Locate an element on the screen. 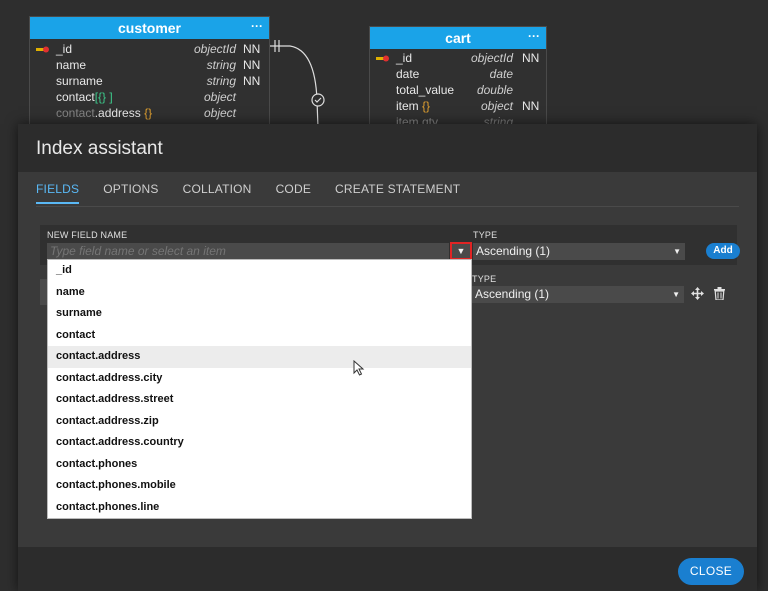 The height and width of the screenshot is (591, 768). field-name: name is located at coordinates (71, 65).